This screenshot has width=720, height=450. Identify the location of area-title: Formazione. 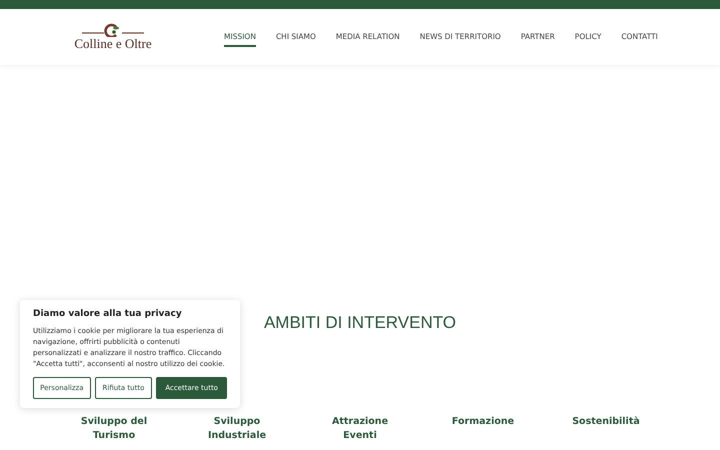
(483, 422).